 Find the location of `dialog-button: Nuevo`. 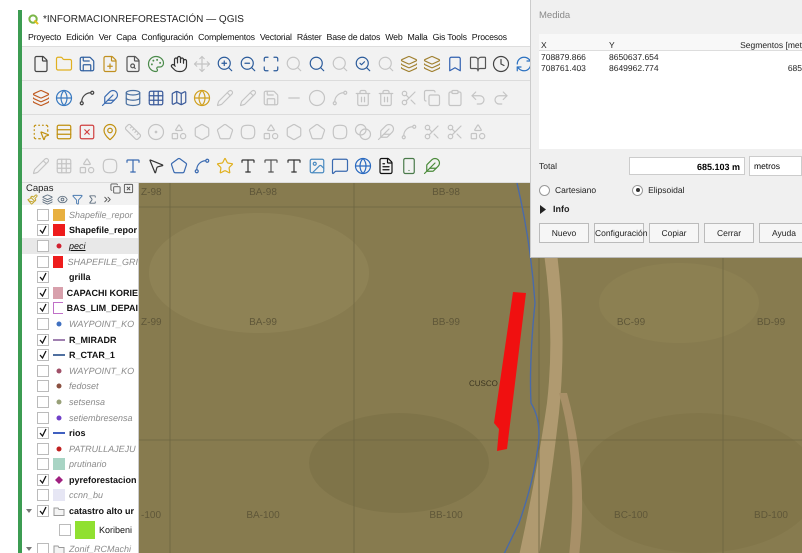

dialog-button: Nuevo is located at coordinates (564, 233).